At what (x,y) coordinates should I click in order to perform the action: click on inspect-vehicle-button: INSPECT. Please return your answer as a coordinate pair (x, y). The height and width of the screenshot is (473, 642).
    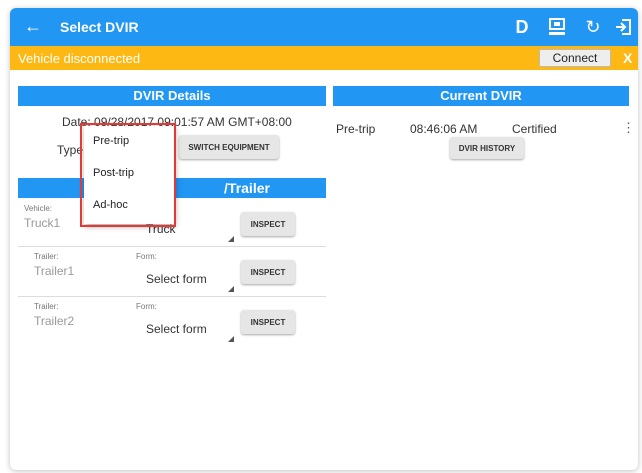
    Looking at the image, I should click on (268, 224).